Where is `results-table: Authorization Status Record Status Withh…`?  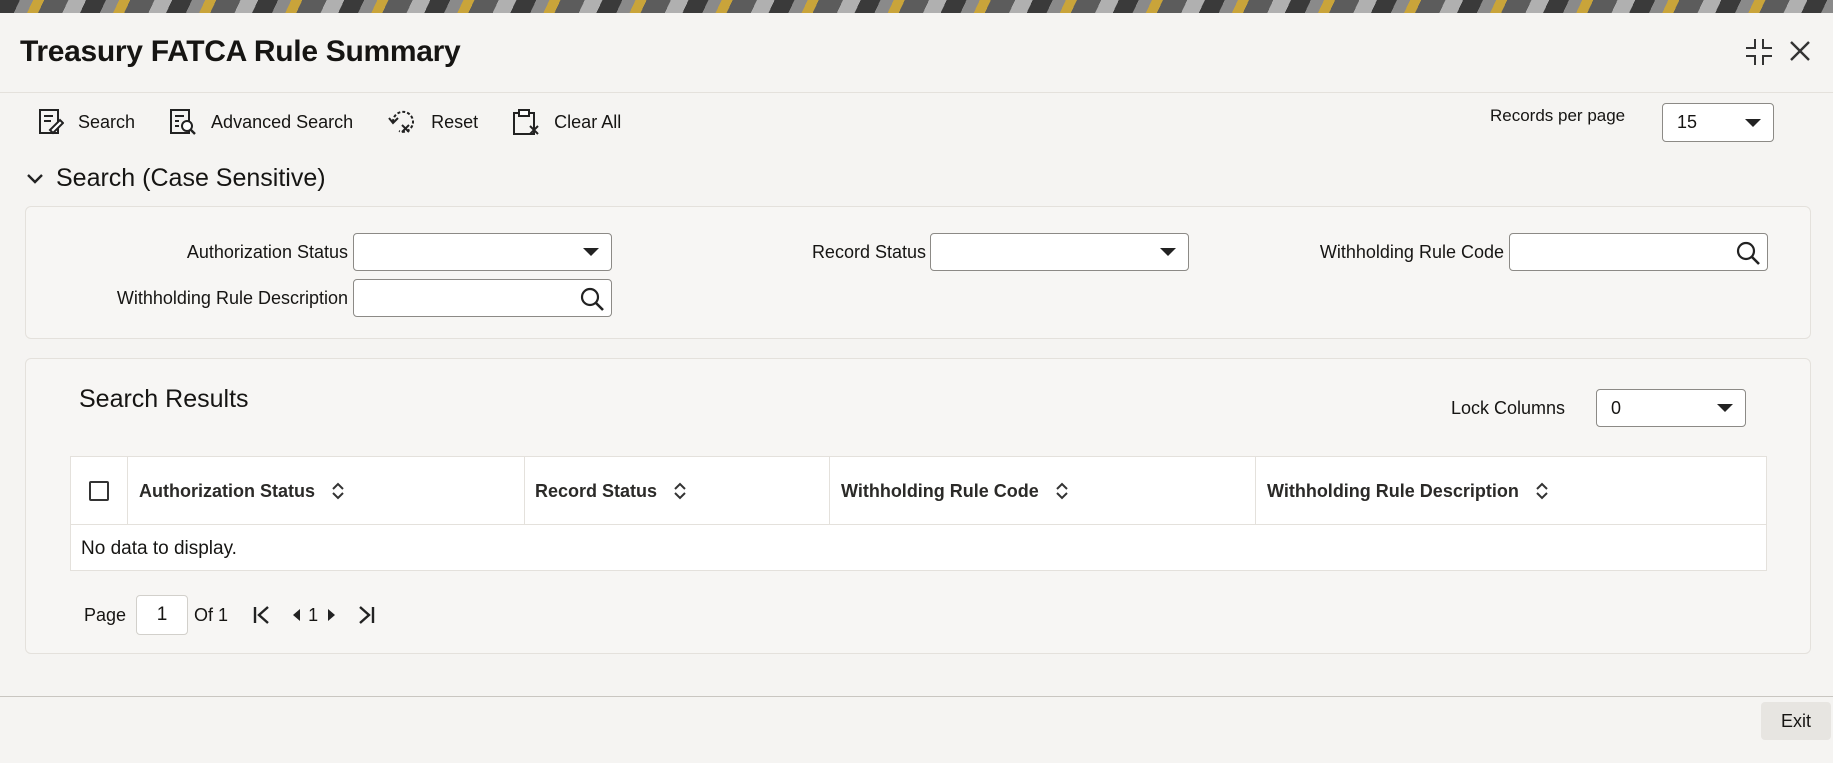
results-table: Authorization Status Record Status Withh… is located at coordinates (918, 513).